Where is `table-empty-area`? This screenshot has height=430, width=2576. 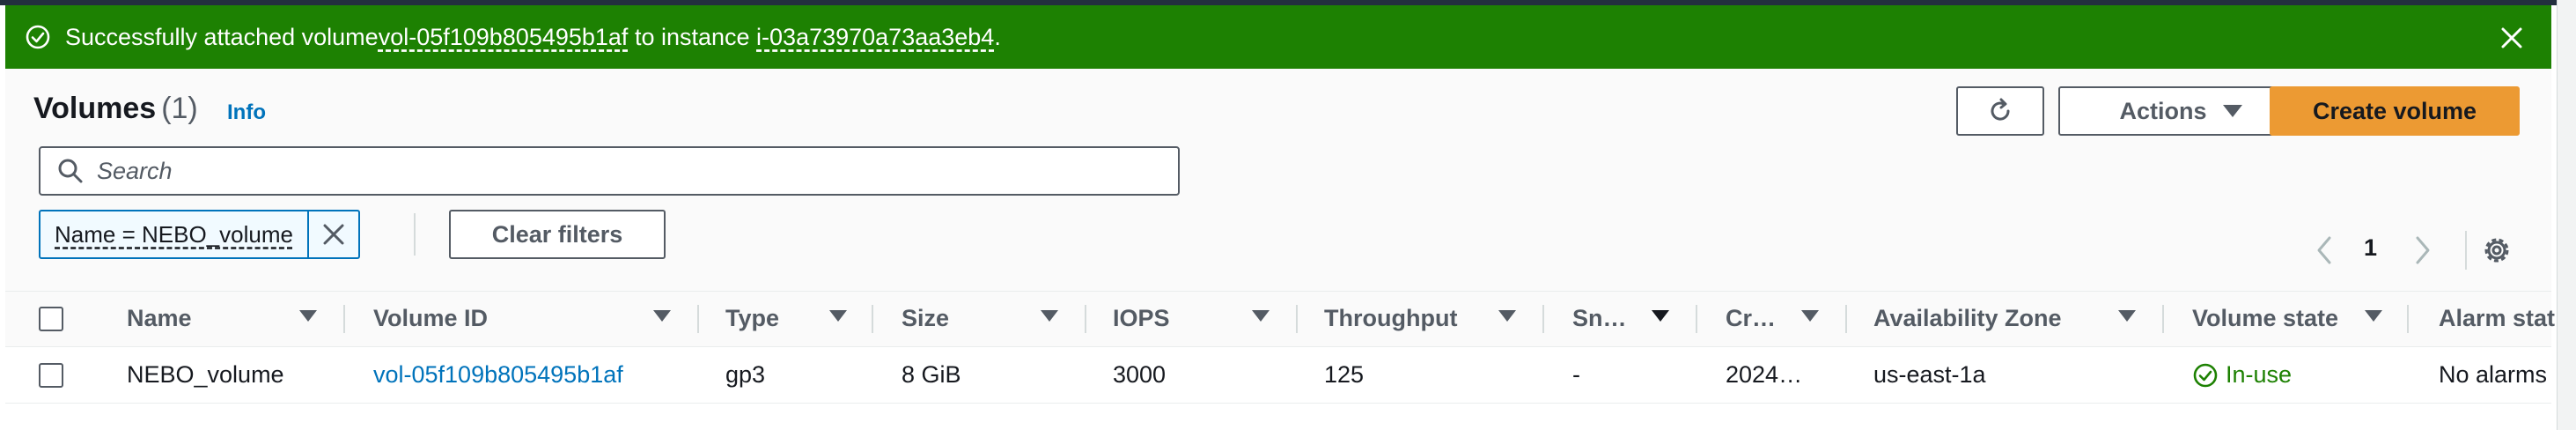
table-empty-area is located at coordinates (1278, 417).